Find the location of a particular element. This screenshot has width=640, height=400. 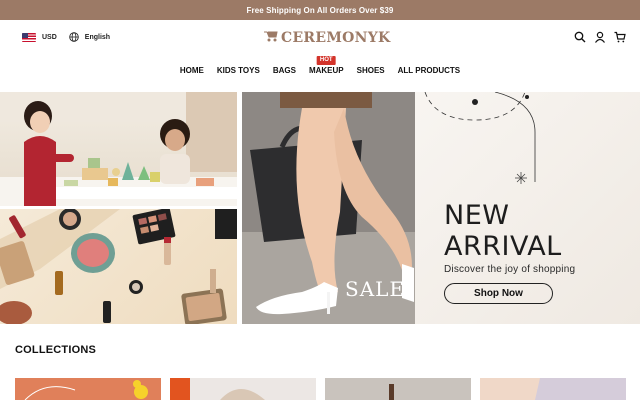

locale-selector: USD English is located at coordinates (66, 37).